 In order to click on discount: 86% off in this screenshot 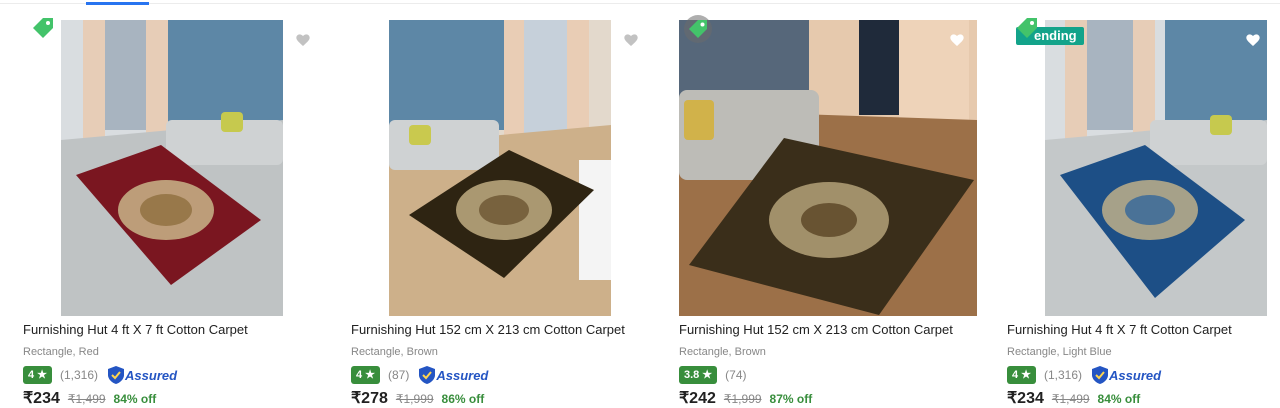, I will do `click(463, 399)`.